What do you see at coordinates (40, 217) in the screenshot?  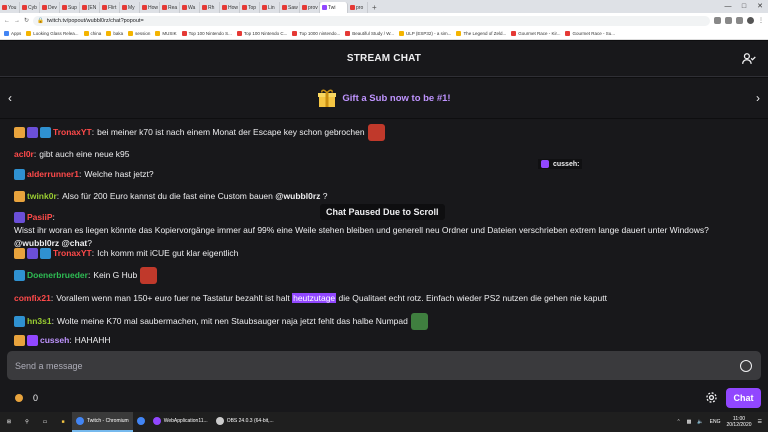 I see `chat-username: PasiiP` at bounding box center [40, 217].